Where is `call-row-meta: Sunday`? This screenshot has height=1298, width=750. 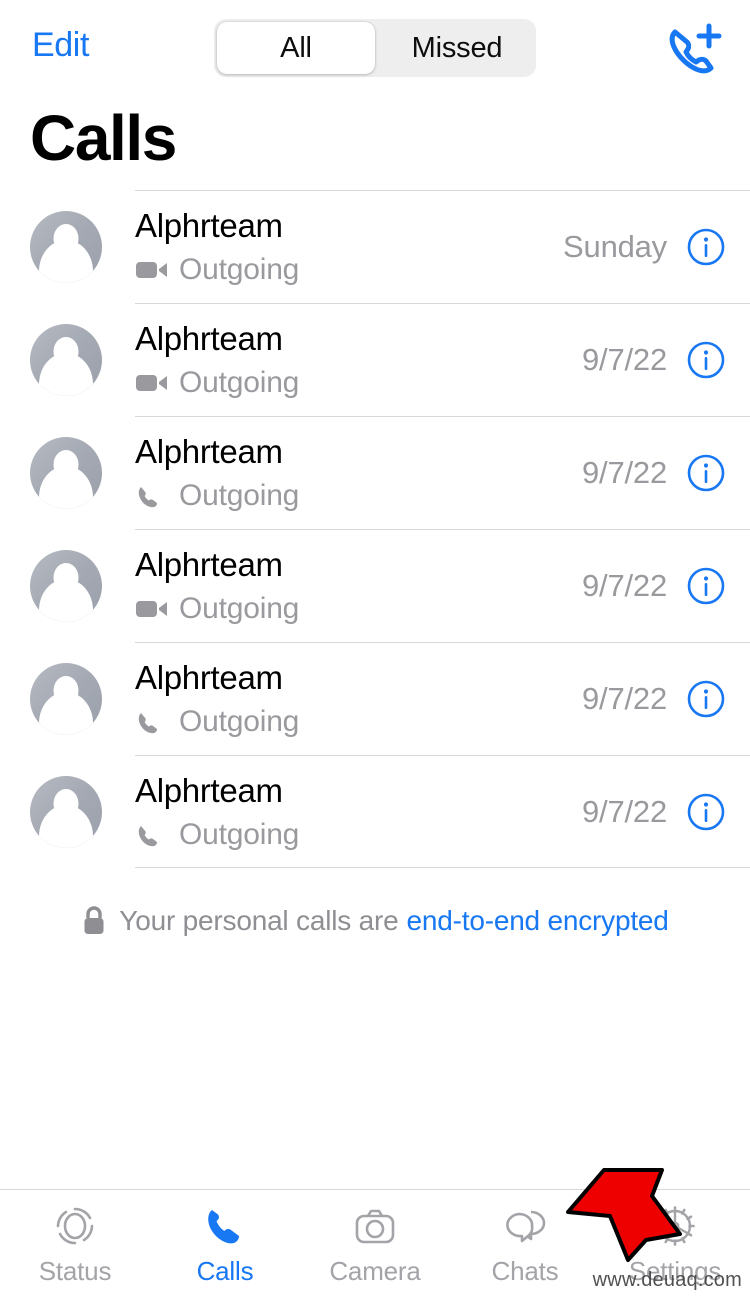
call-row-meta: Sunday is located at coordinates (644, 247).